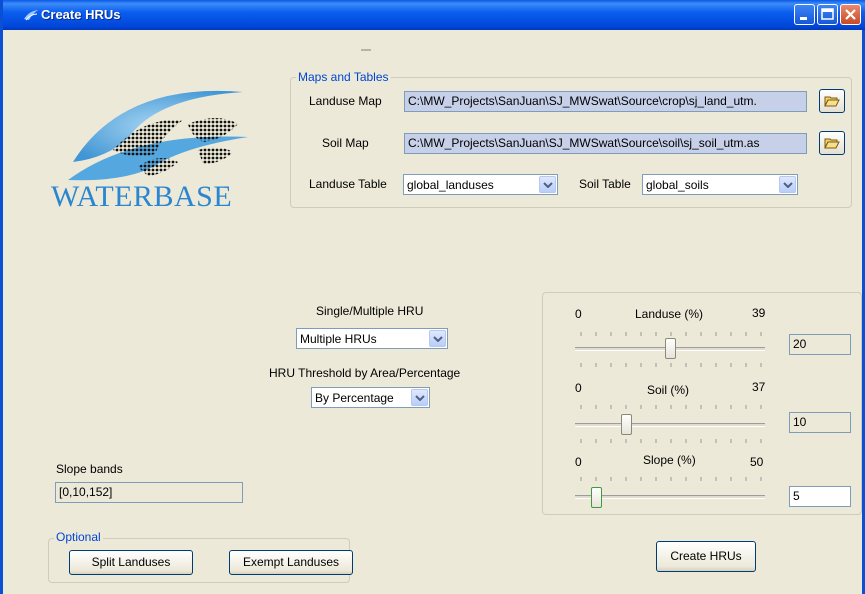 The image size is (865, 594). Describe the element at coordinates (820, 344) in the screenshot. I see `landuse-value-field: 20` at that location.